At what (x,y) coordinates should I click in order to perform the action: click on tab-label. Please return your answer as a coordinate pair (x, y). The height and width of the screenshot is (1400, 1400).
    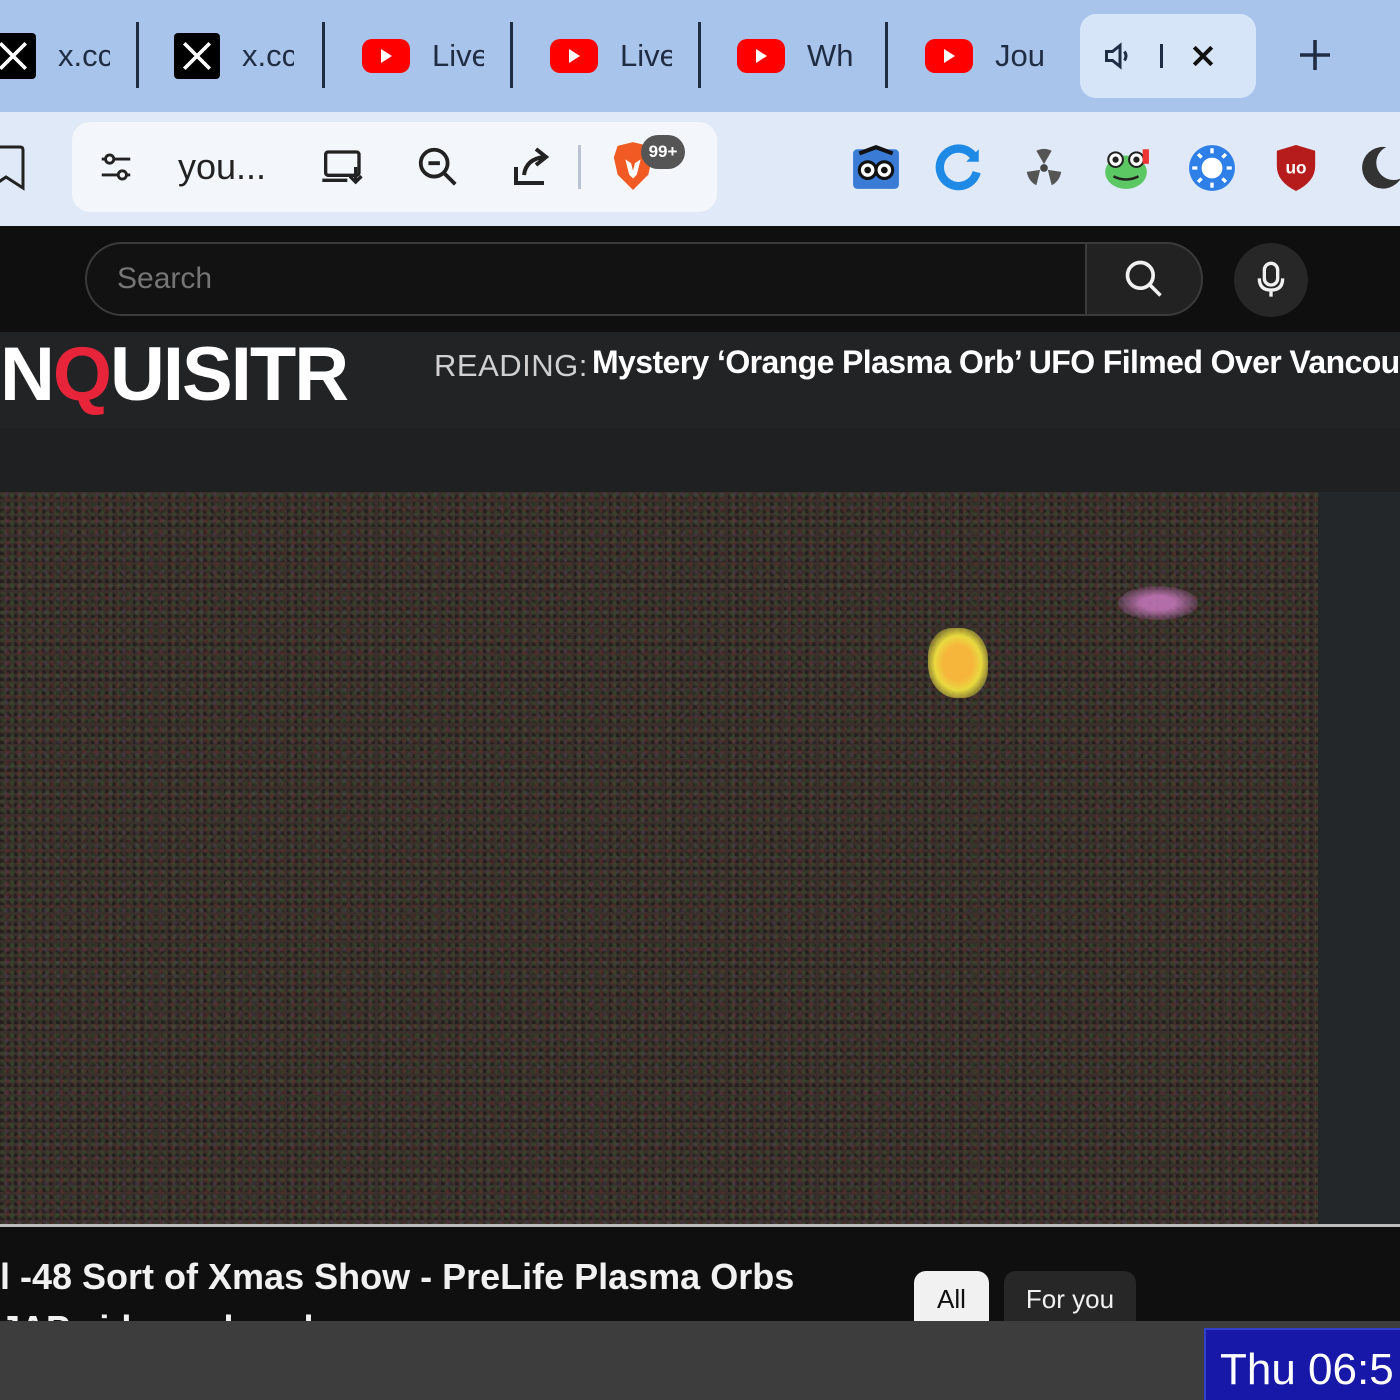
    Looking at the image, I should click on (1163, 56).